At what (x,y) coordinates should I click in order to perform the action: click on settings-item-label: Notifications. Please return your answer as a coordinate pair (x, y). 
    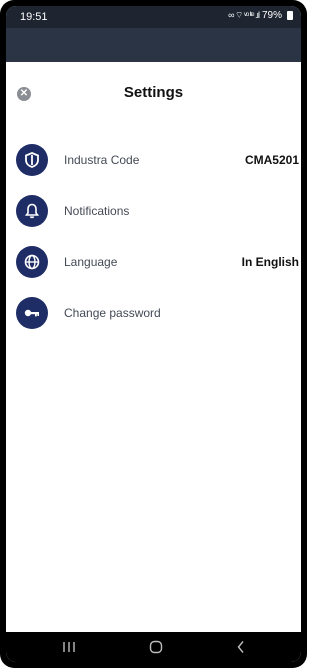
    Looking at the image, I should click on (97, 211).